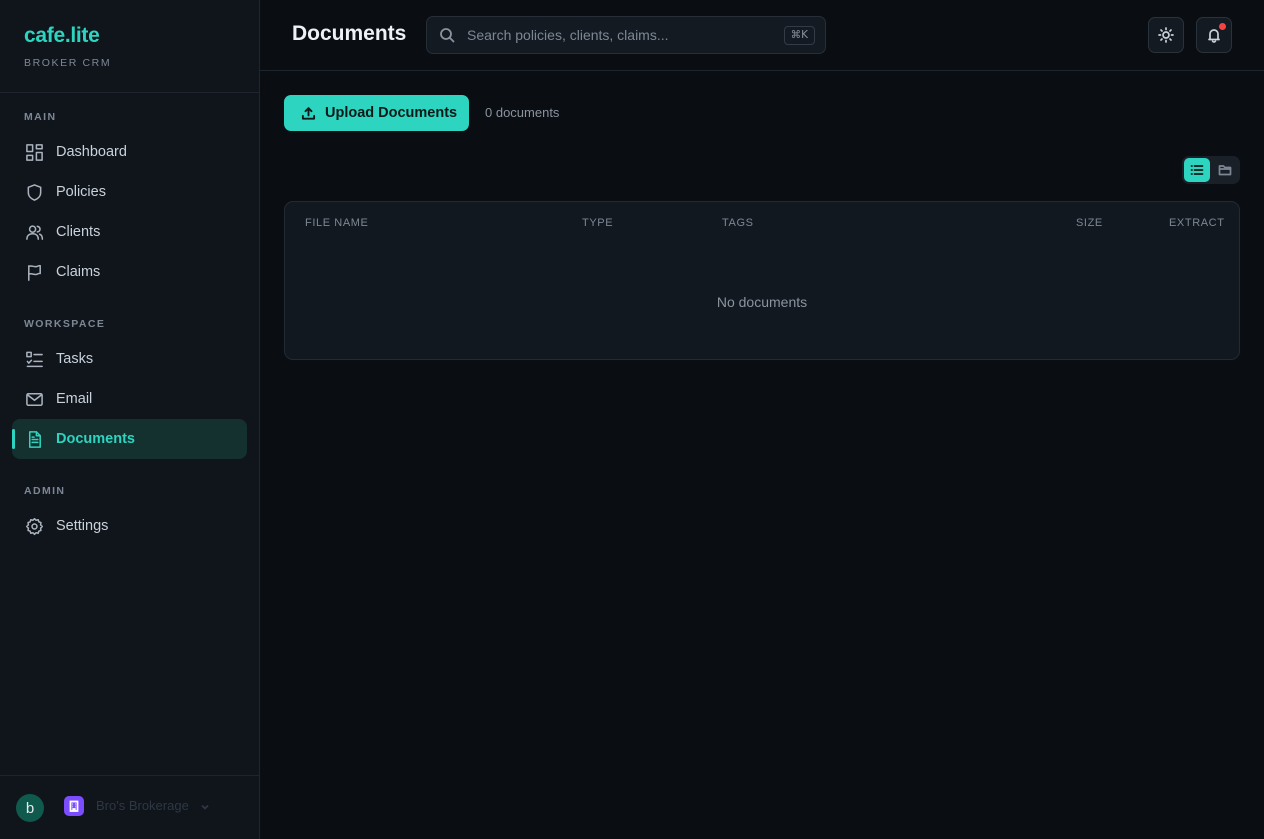 Image resolution: width=1264 pixels, height=839 pixels. What do you see at coordinates (308, 113) in the screenshot?
I see `upload-icon` at bounding box center [308, 113].